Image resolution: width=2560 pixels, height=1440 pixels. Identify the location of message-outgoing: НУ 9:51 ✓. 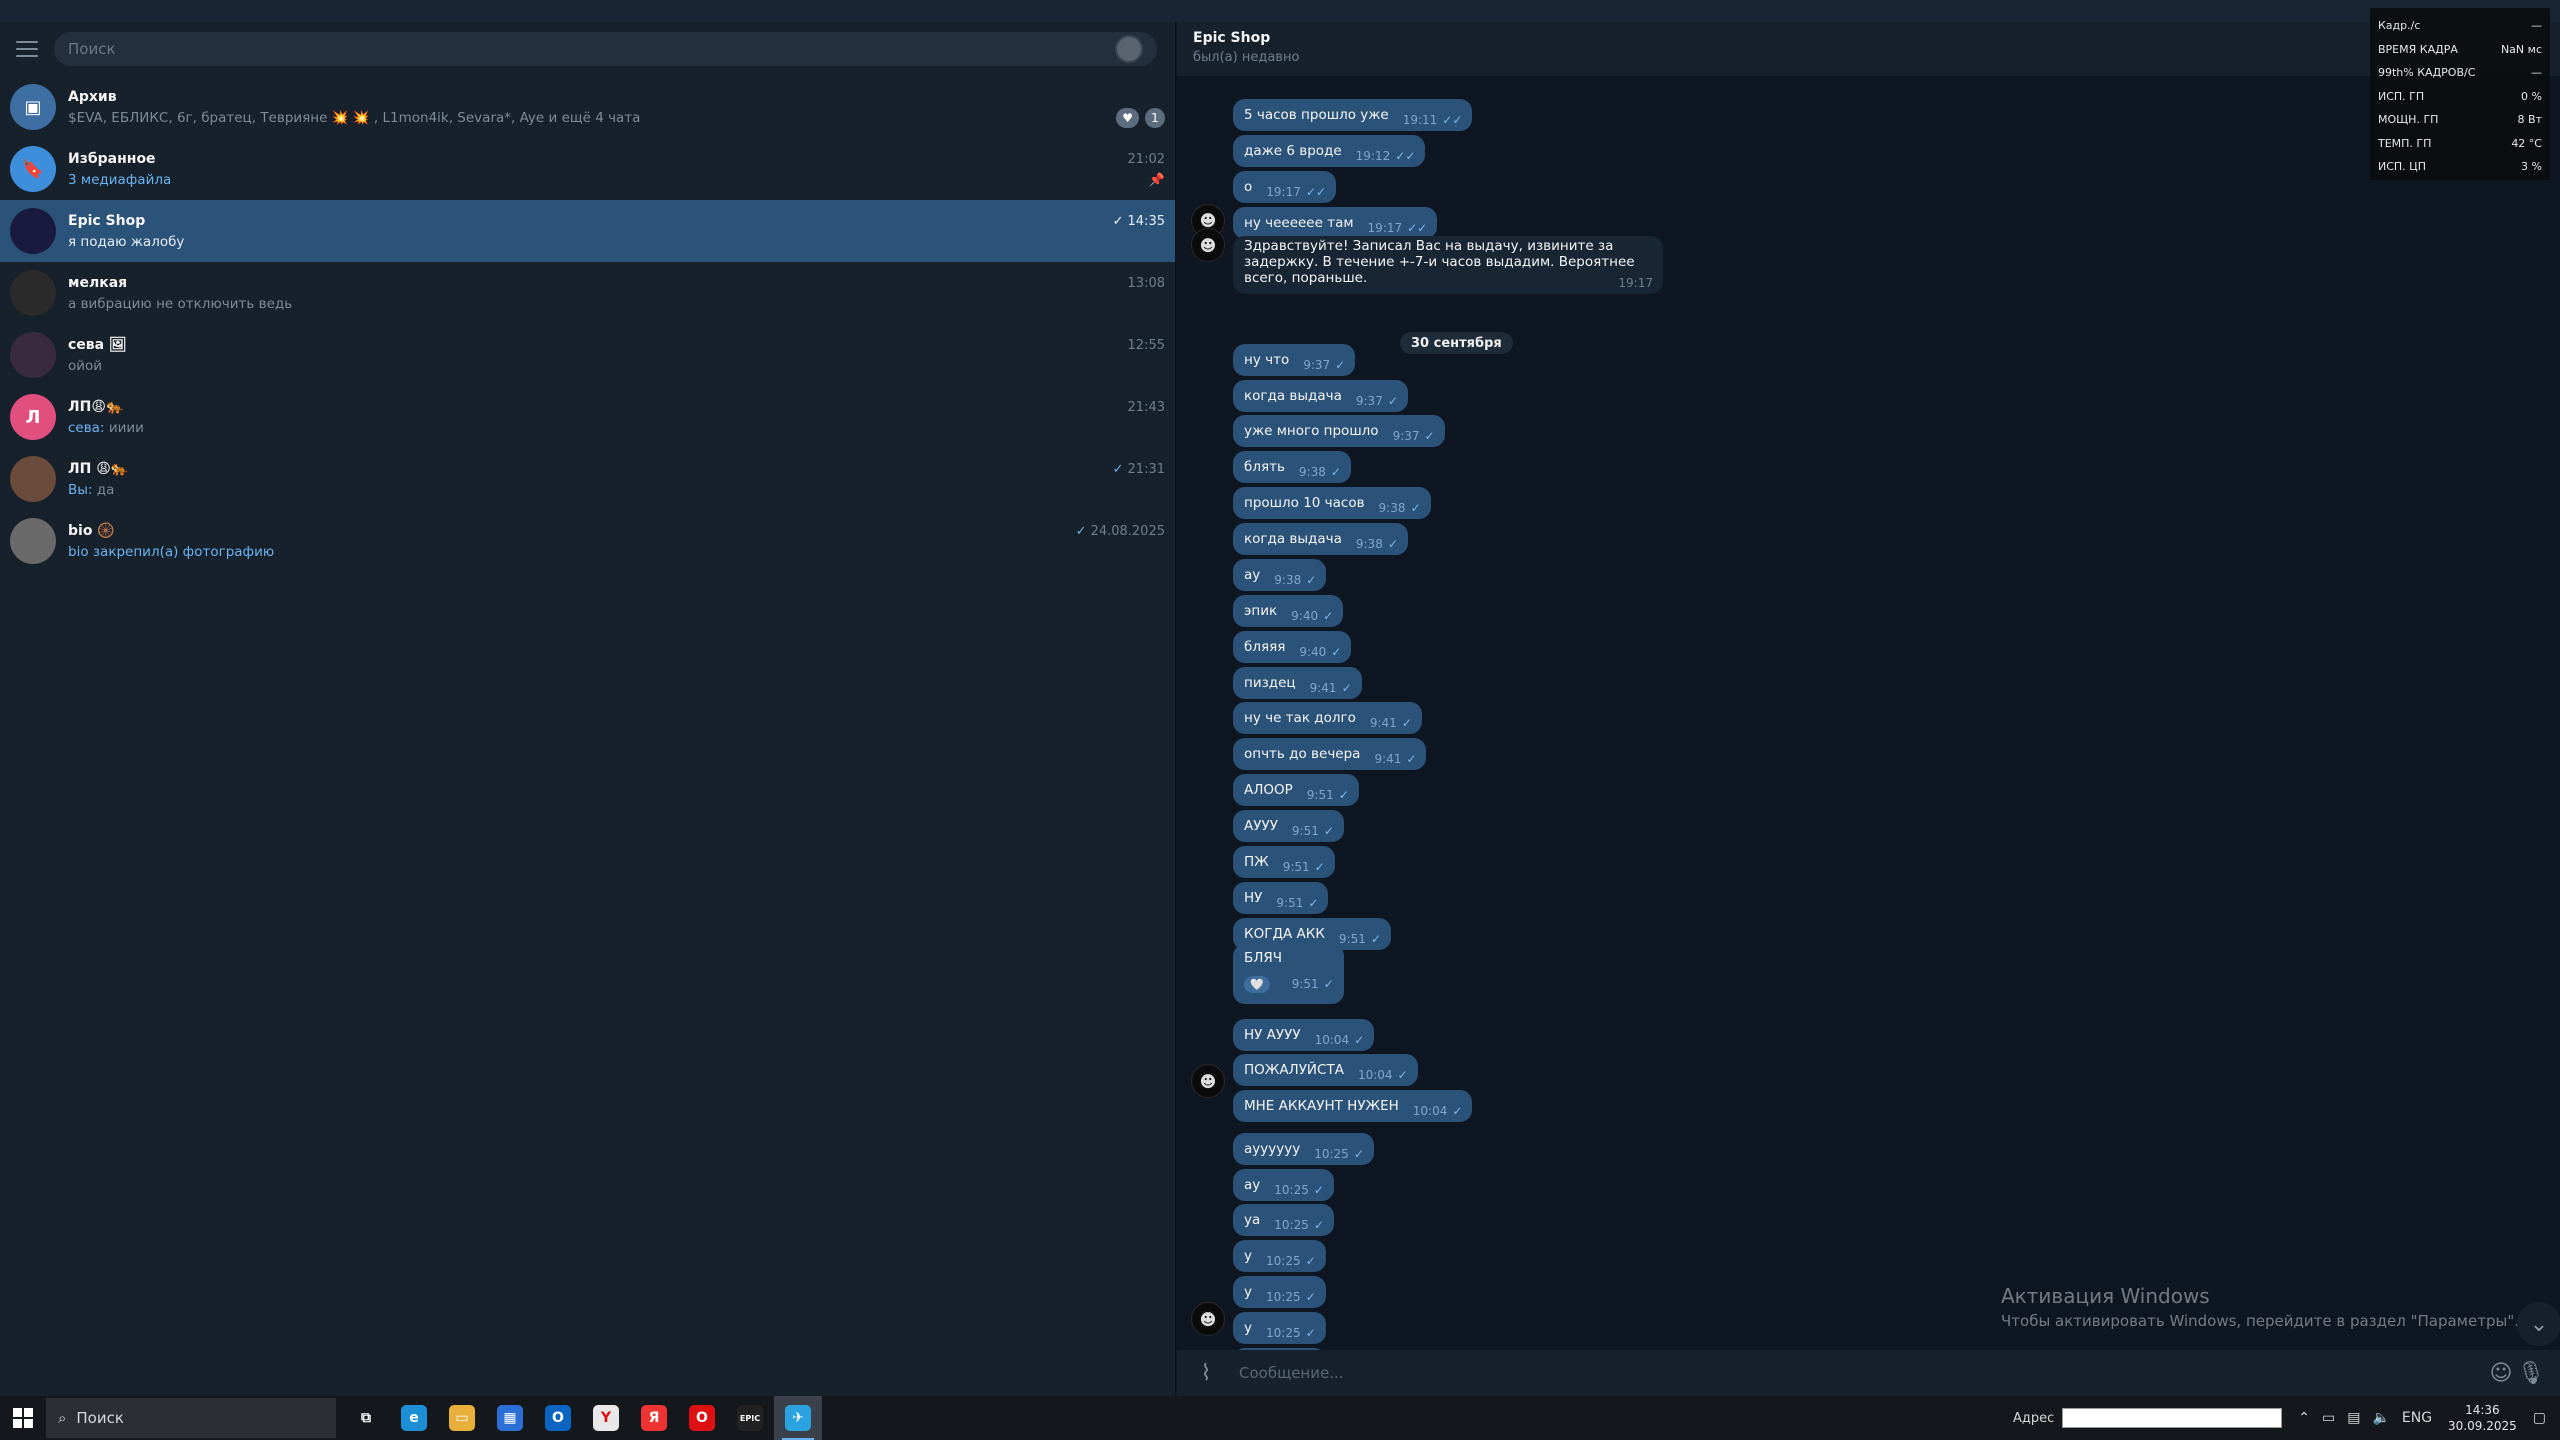
(1281, 897).